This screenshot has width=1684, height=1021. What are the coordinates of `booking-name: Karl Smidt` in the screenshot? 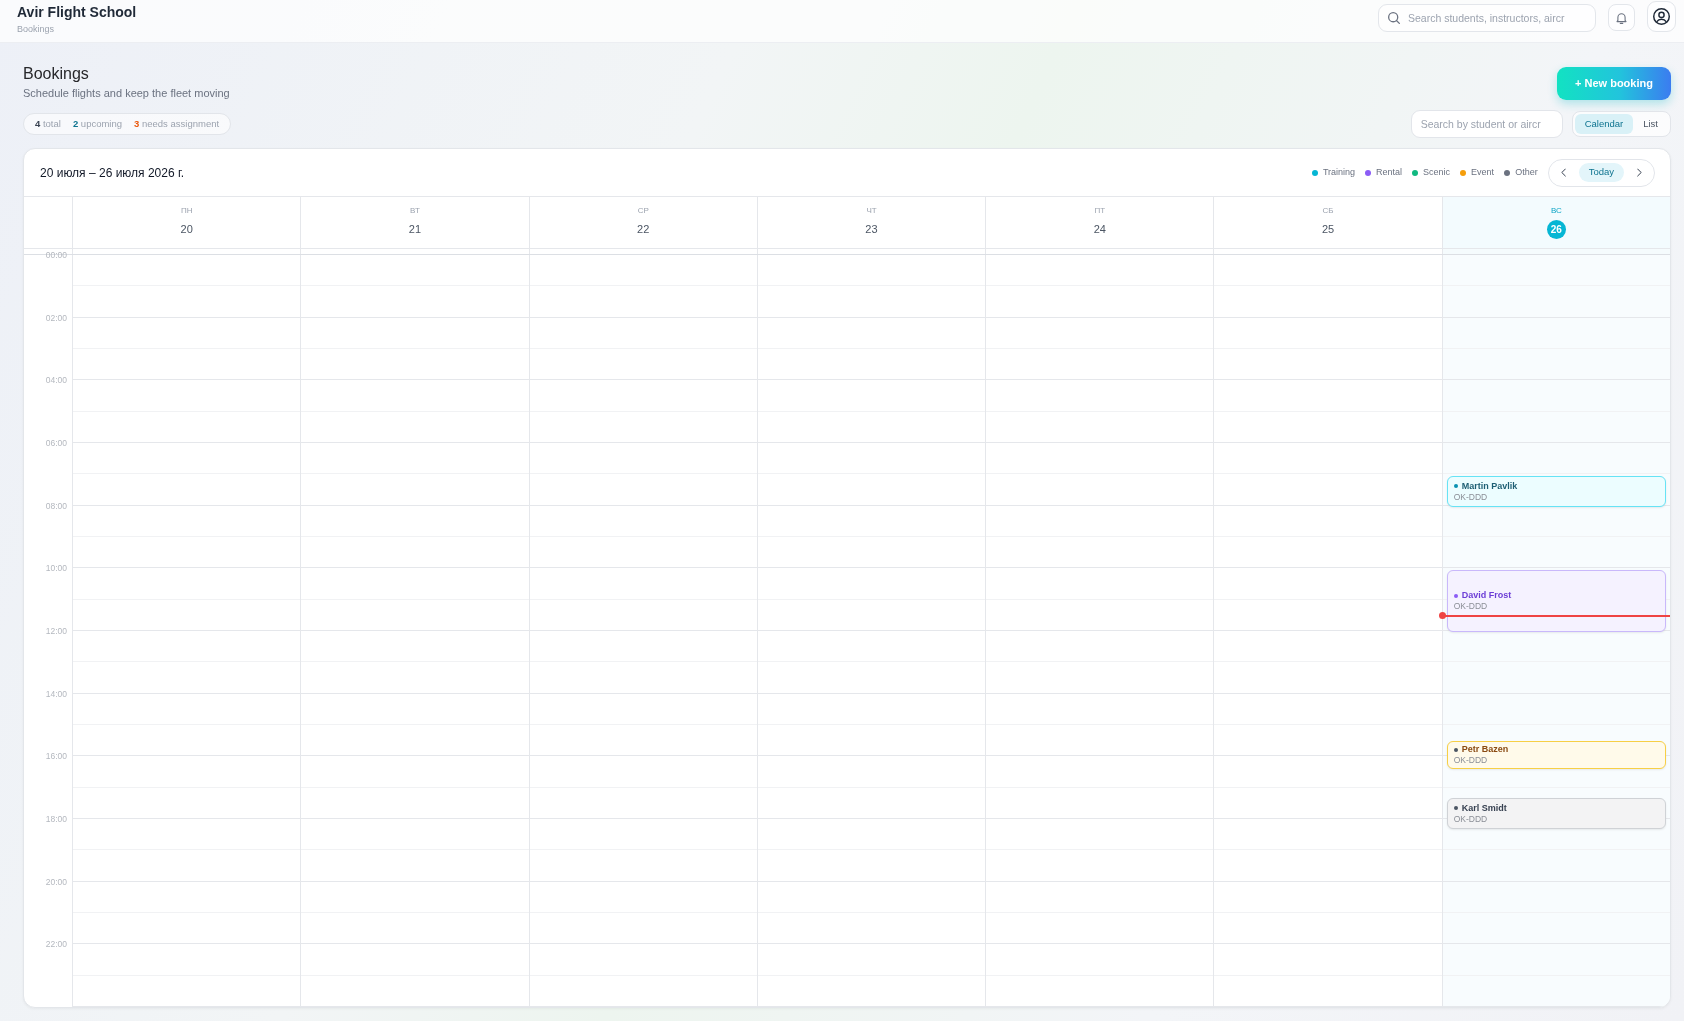 It's located at (1484, 808).